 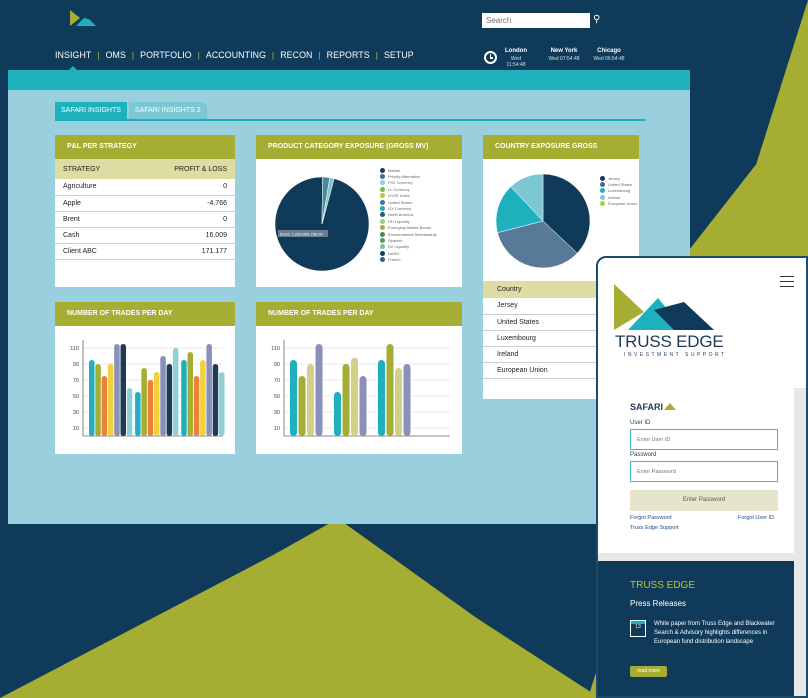 I want to click on forgot-password-link: Forgot Password, so click(x=651, y=518).